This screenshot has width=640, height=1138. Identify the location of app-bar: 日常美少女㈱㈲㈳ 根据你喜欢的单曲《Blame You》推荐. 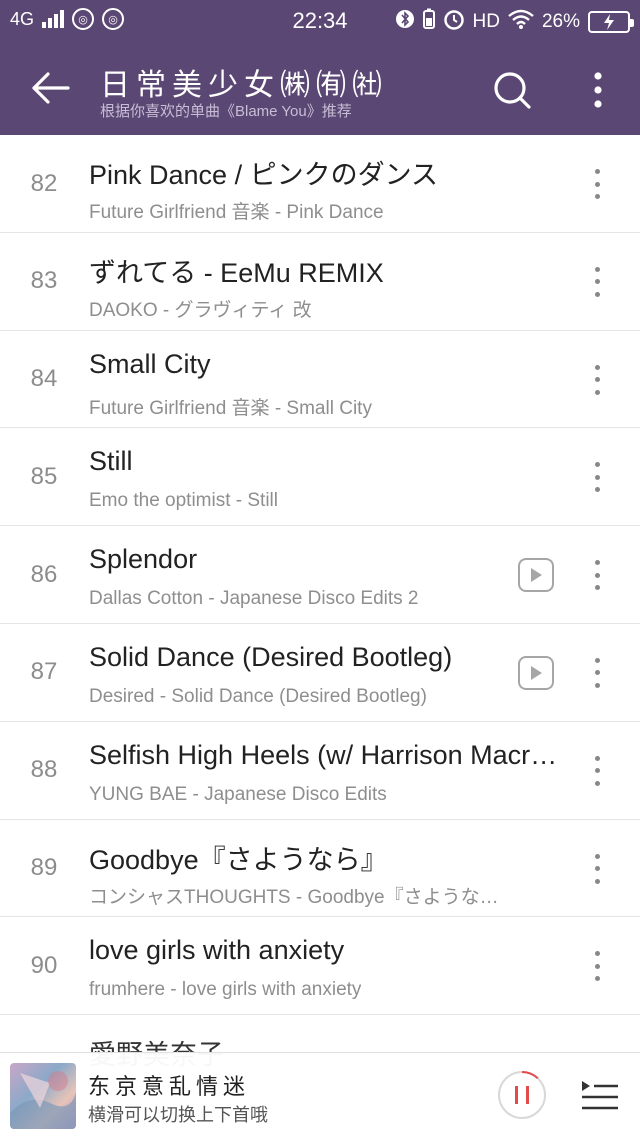
(320, 89).